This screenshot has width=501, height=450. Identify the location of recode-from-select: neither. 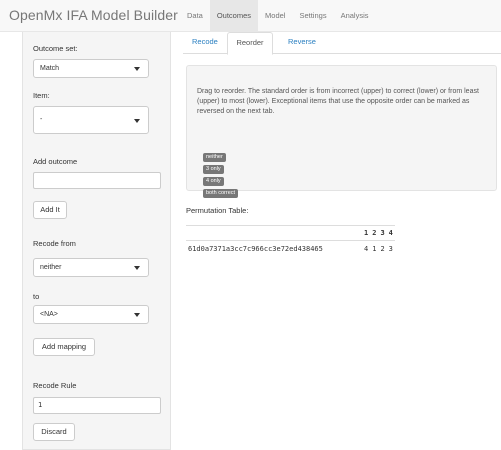
(91, 267).